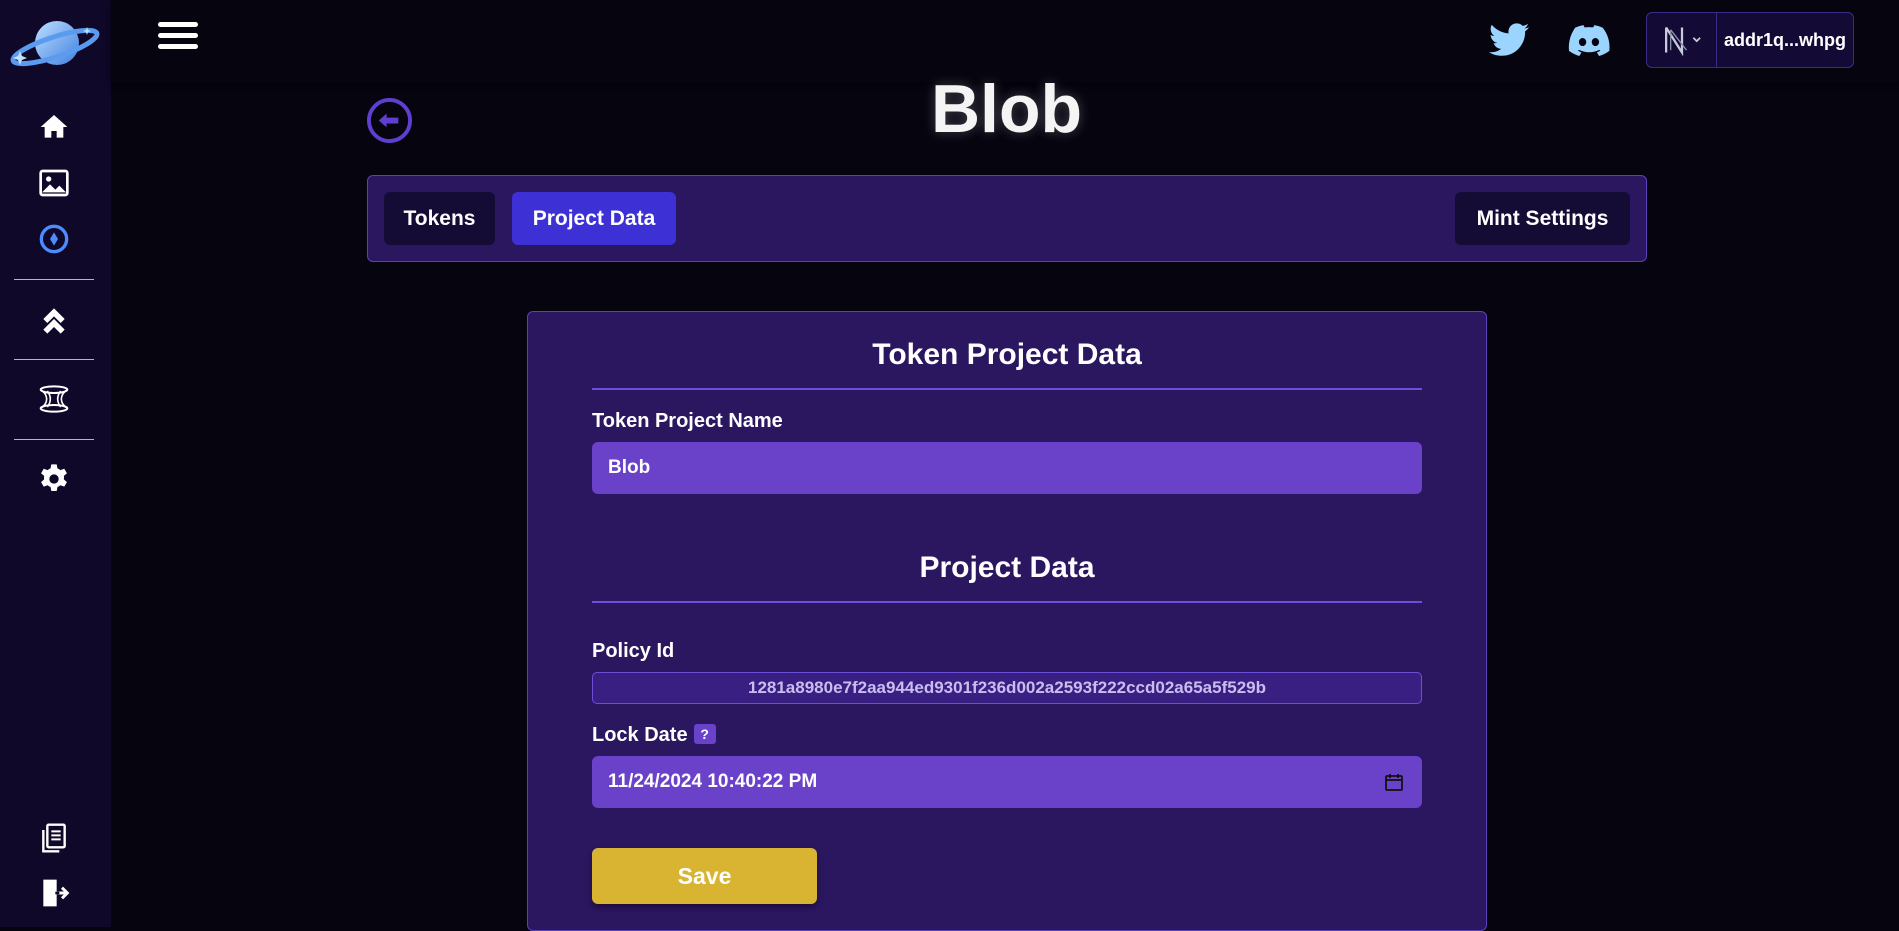 The width and height of the screenshot is (1899, 931). Describe the element at coordinates (1006, 109) in the screenshot. I see `page-title: Blob` at that location.